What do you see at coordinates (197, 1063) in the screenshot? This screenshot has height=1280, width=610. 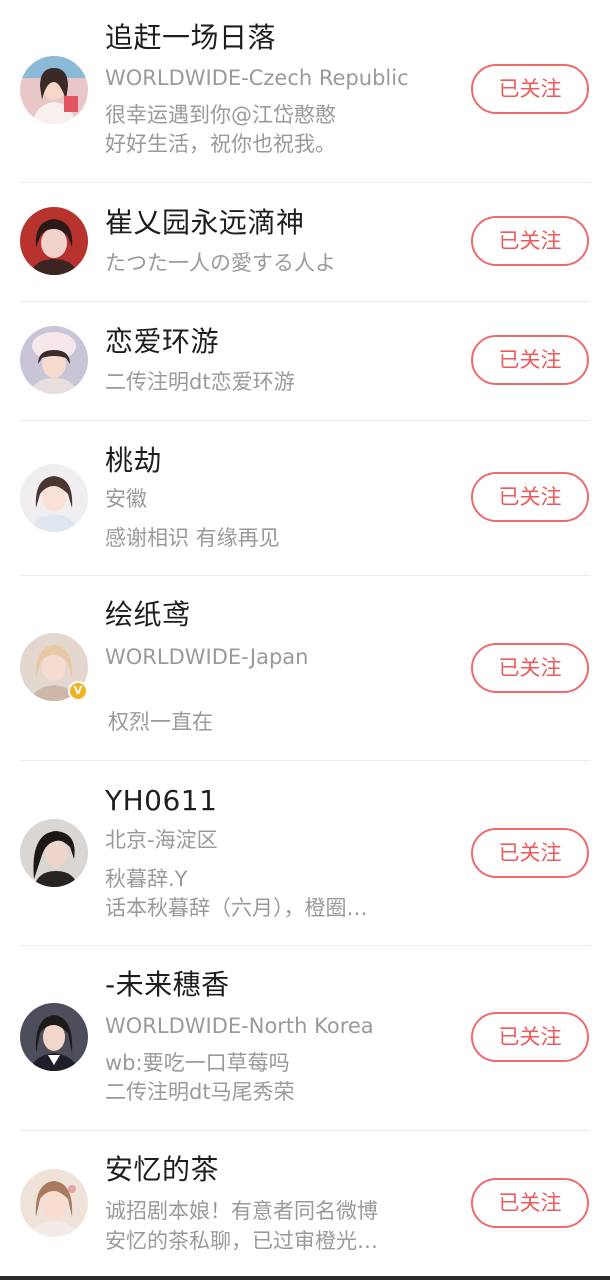 I see `user-info-line: wb:要吃一口草莓吗` at bounding box center [197, 1063].